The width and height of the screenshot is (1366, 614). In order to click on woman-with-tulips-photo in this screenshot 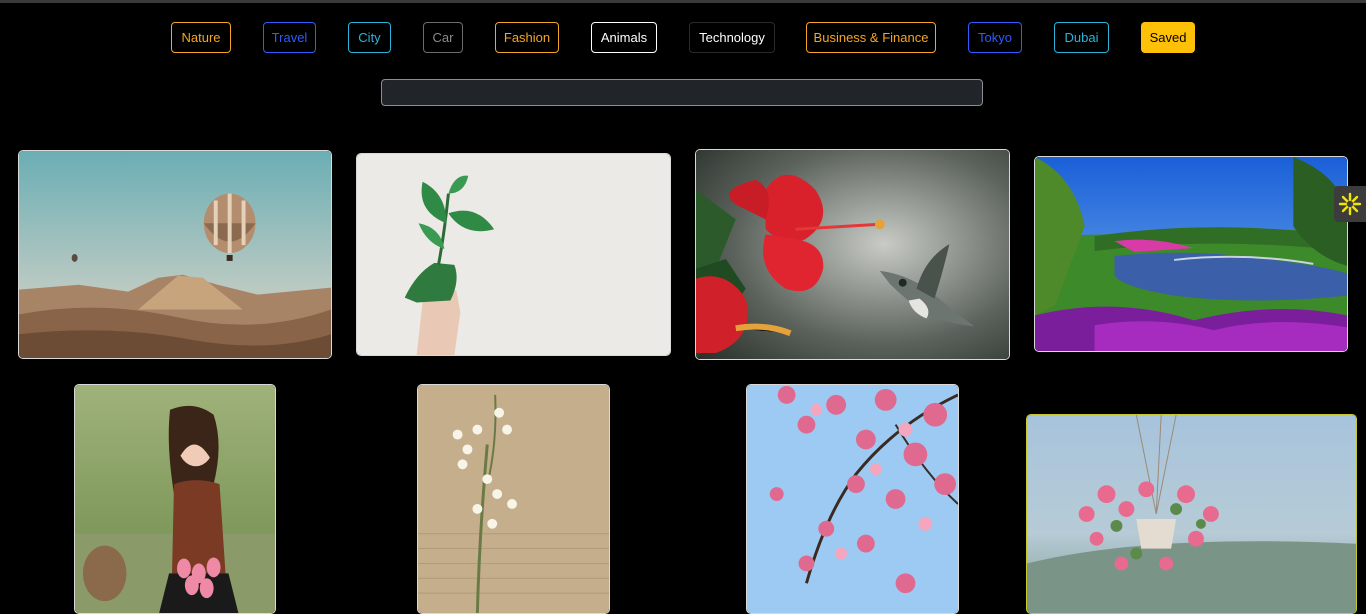, I will do `click(175, 499)`.